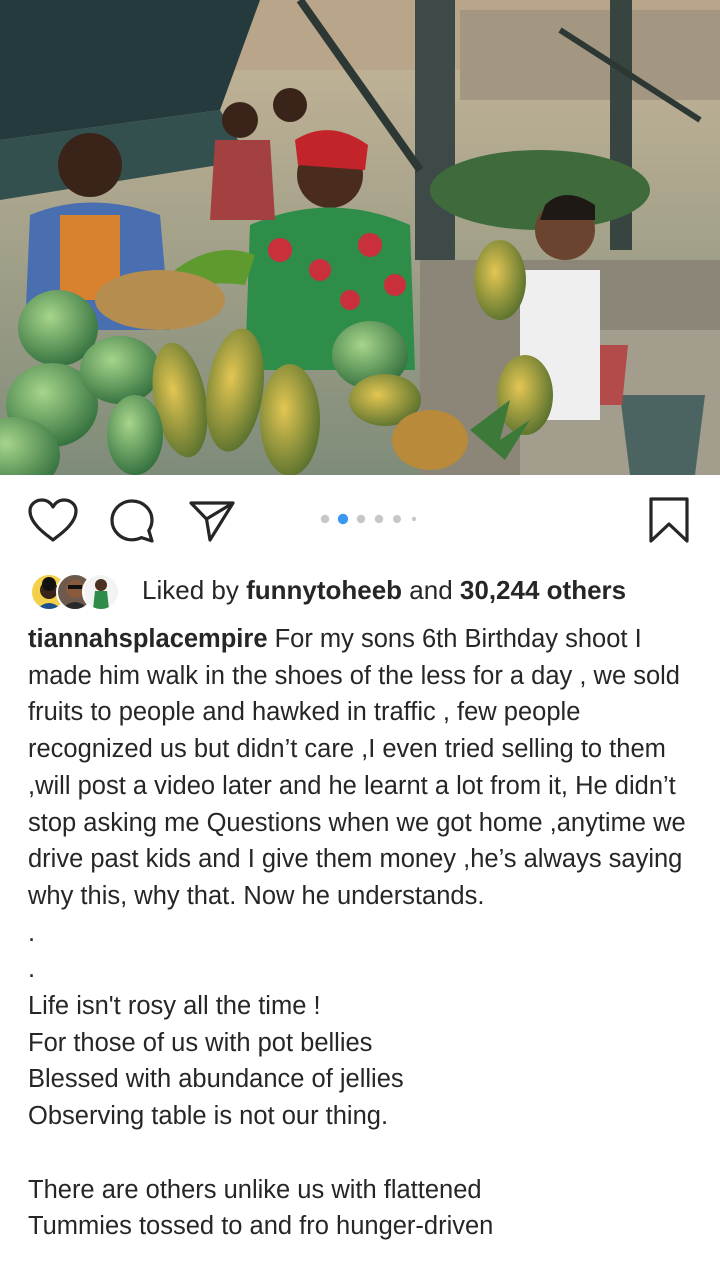  I want to click on likes-row: Liked by funnytoheeb and 30,244 others, so click(370, 591).